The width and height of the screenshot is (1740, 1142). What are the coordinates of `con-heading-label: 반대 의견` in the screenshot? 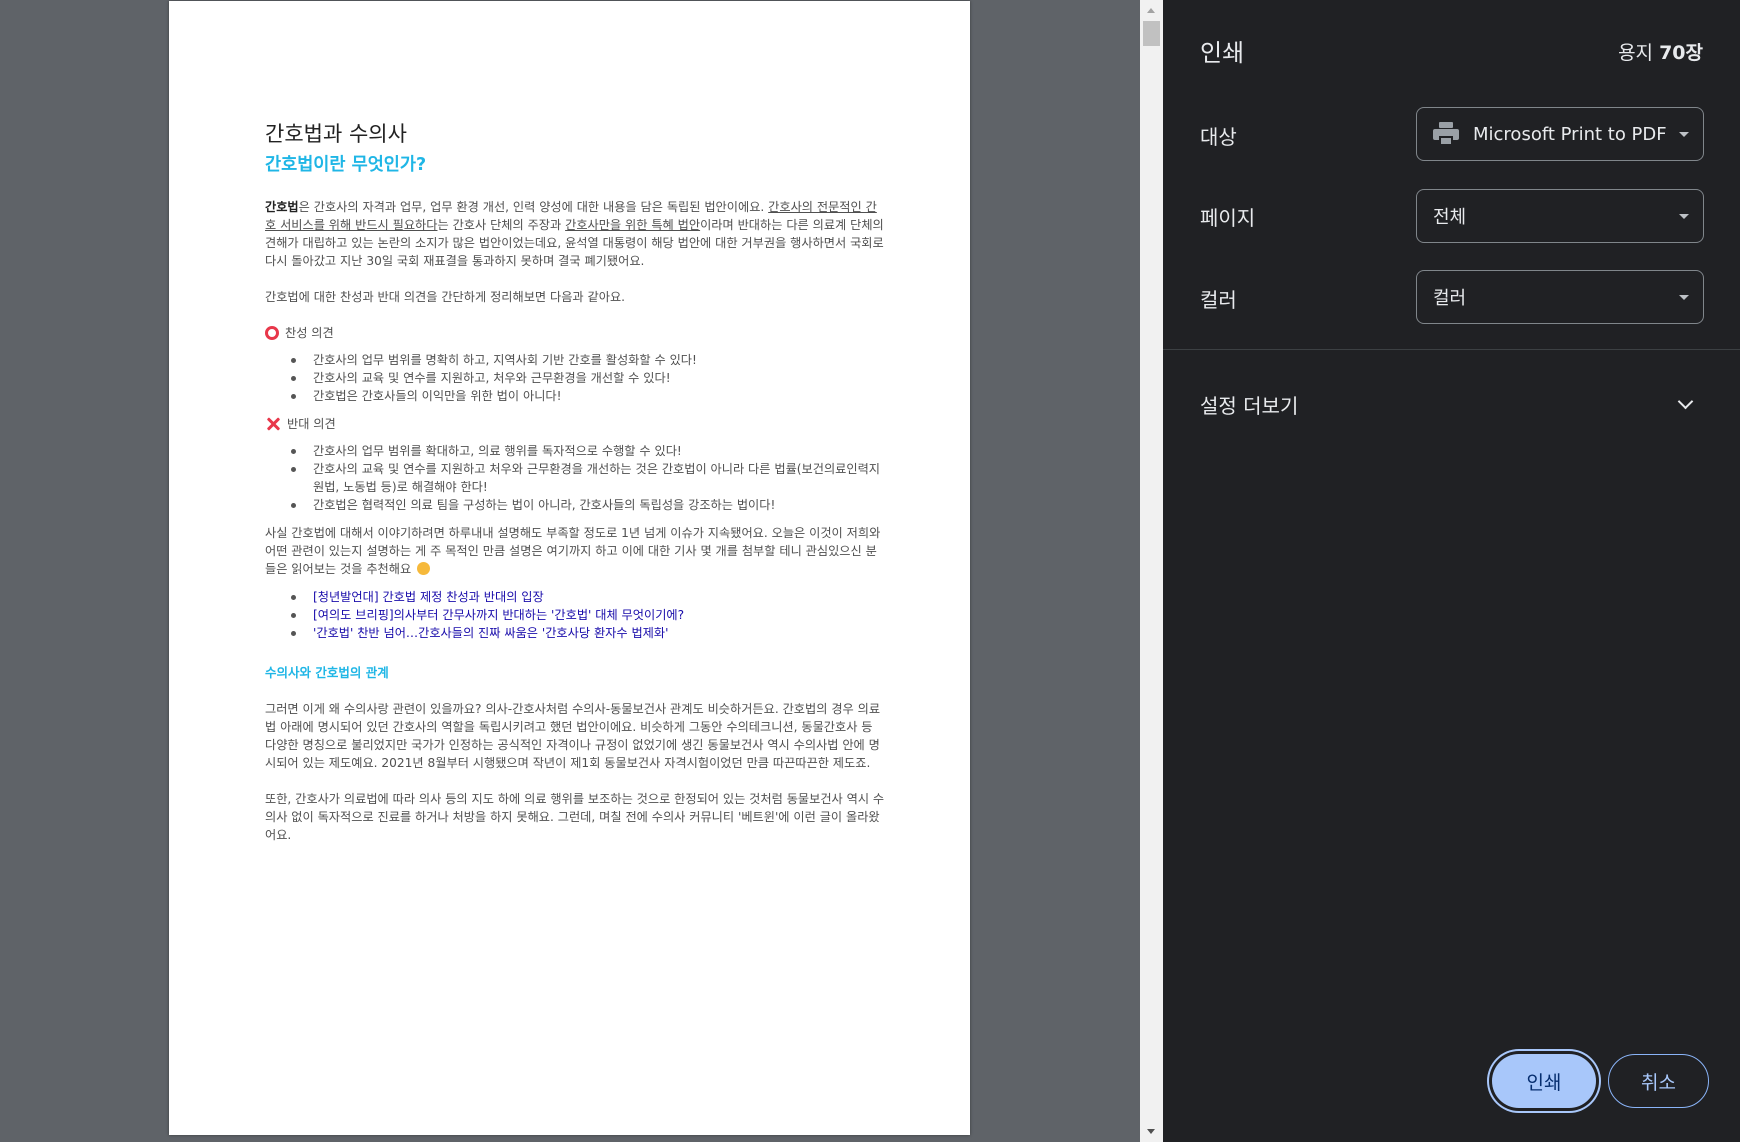 It's located at (311, 424).